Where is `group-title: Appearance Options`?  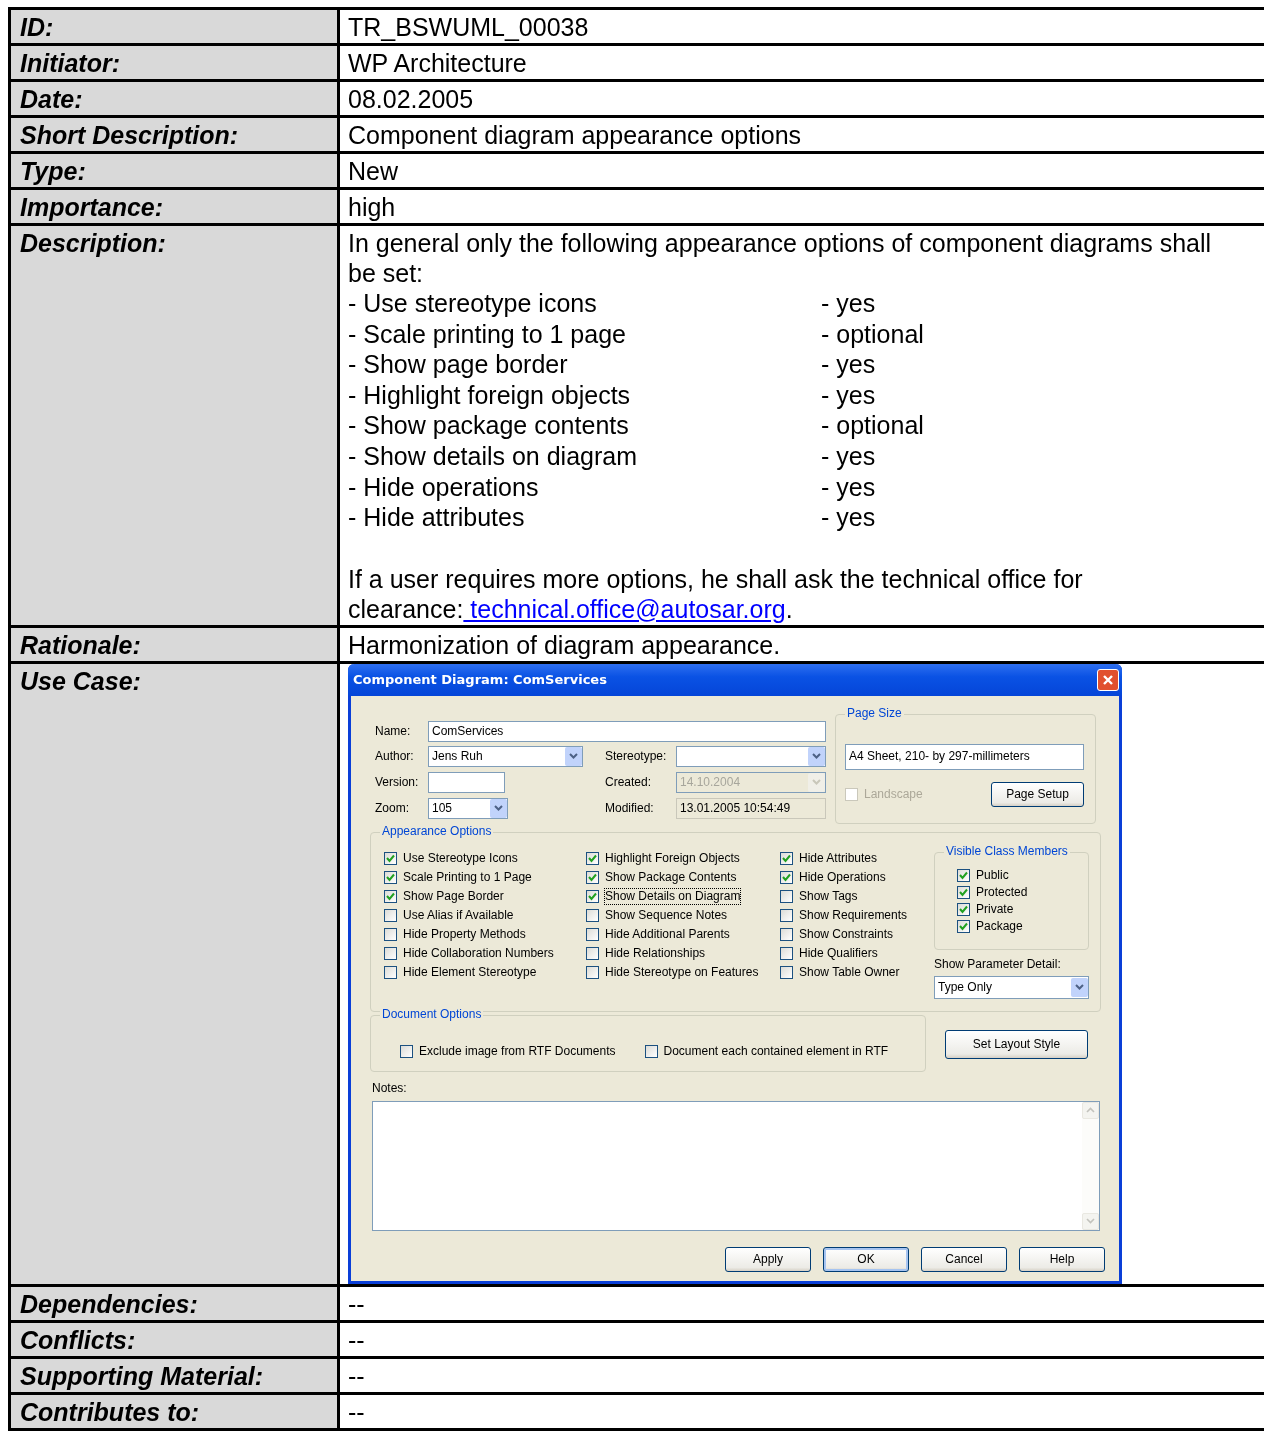
group-title: Appearance Options is located at coordinates (437, 831).